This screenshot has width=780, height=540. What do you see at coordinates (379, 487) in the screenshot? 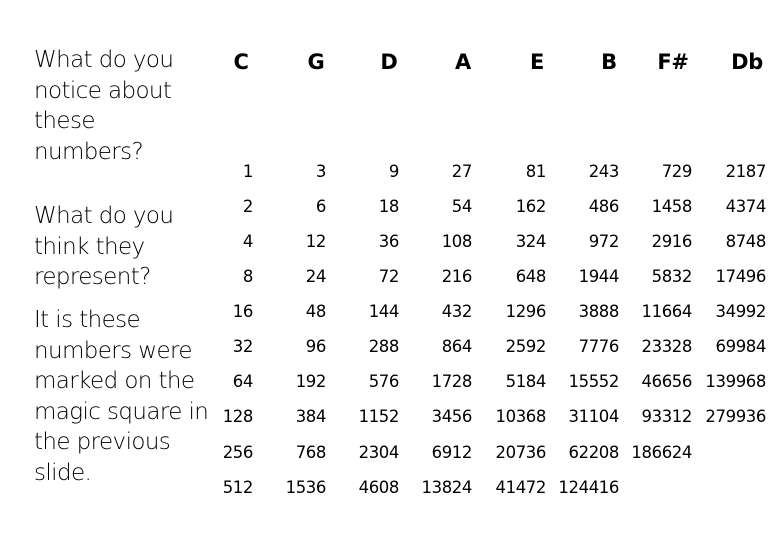
I see `table-cell: 4608` at bounding box center [379, 487].